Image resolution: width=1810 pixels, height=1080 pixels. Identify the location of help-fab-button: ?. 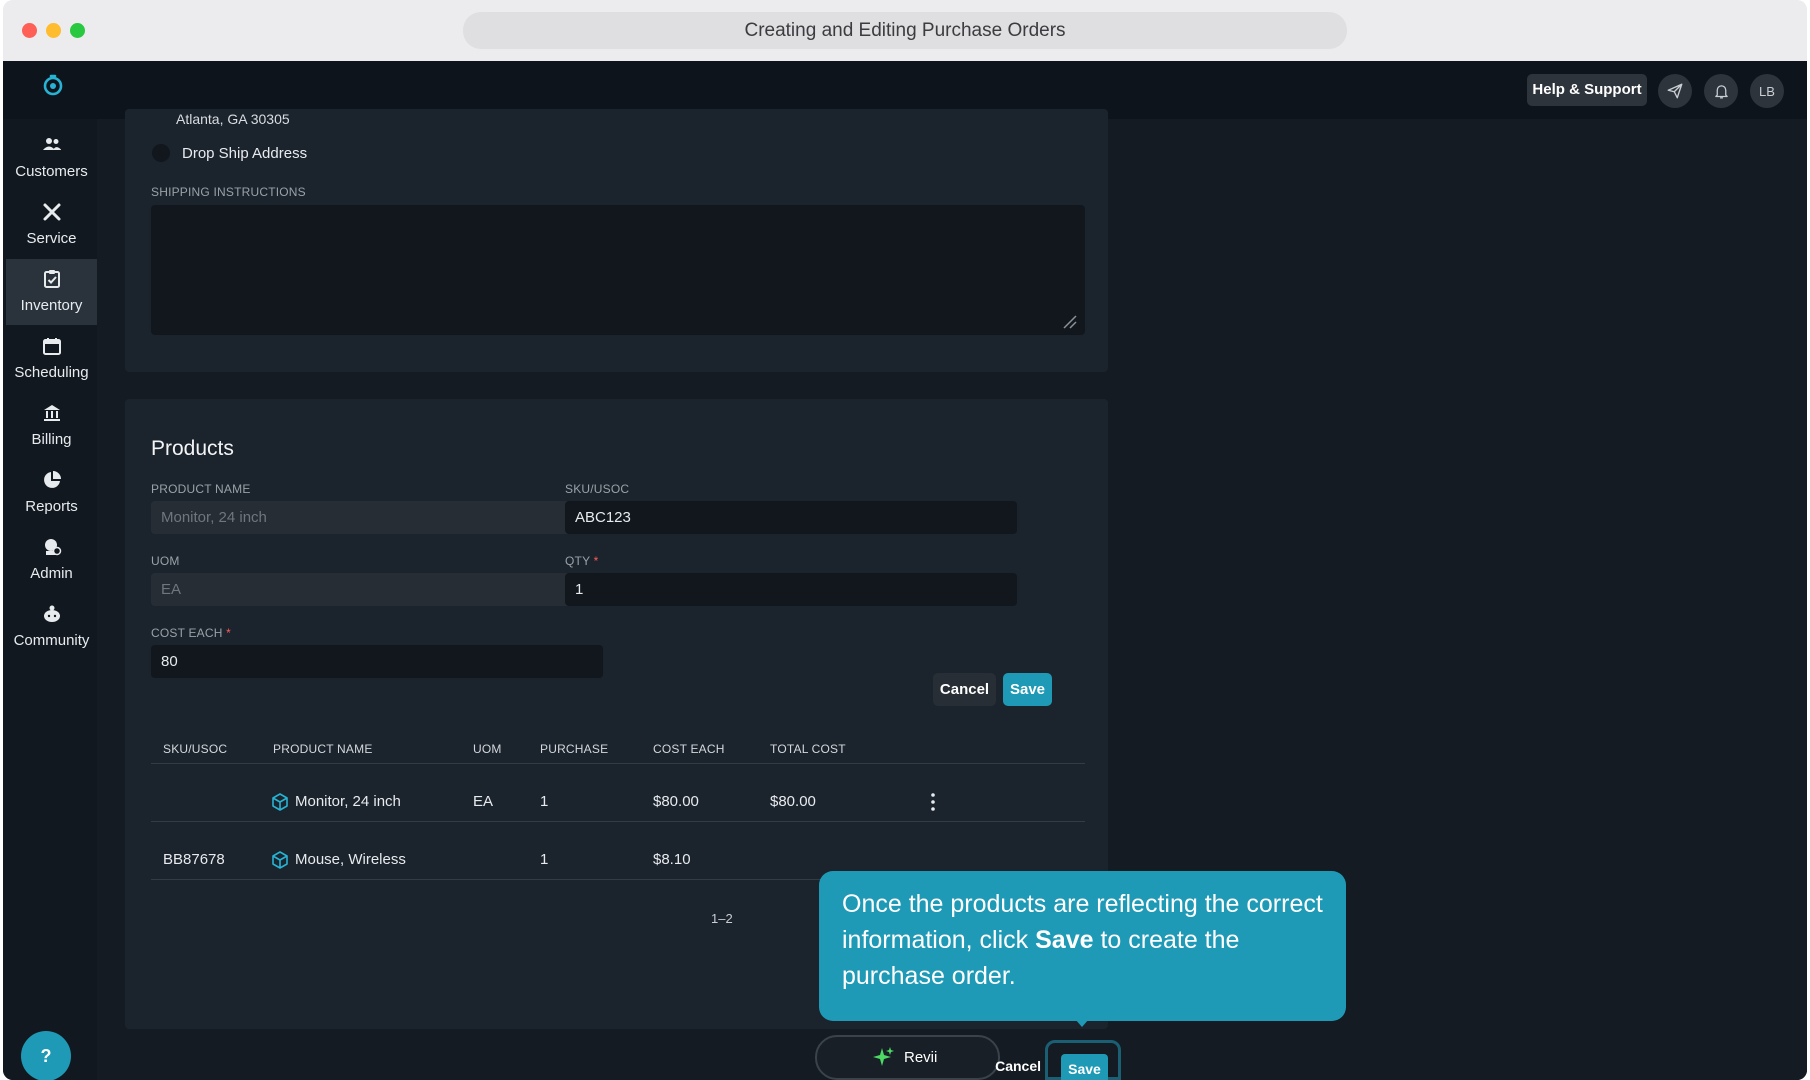
(46, 1055).